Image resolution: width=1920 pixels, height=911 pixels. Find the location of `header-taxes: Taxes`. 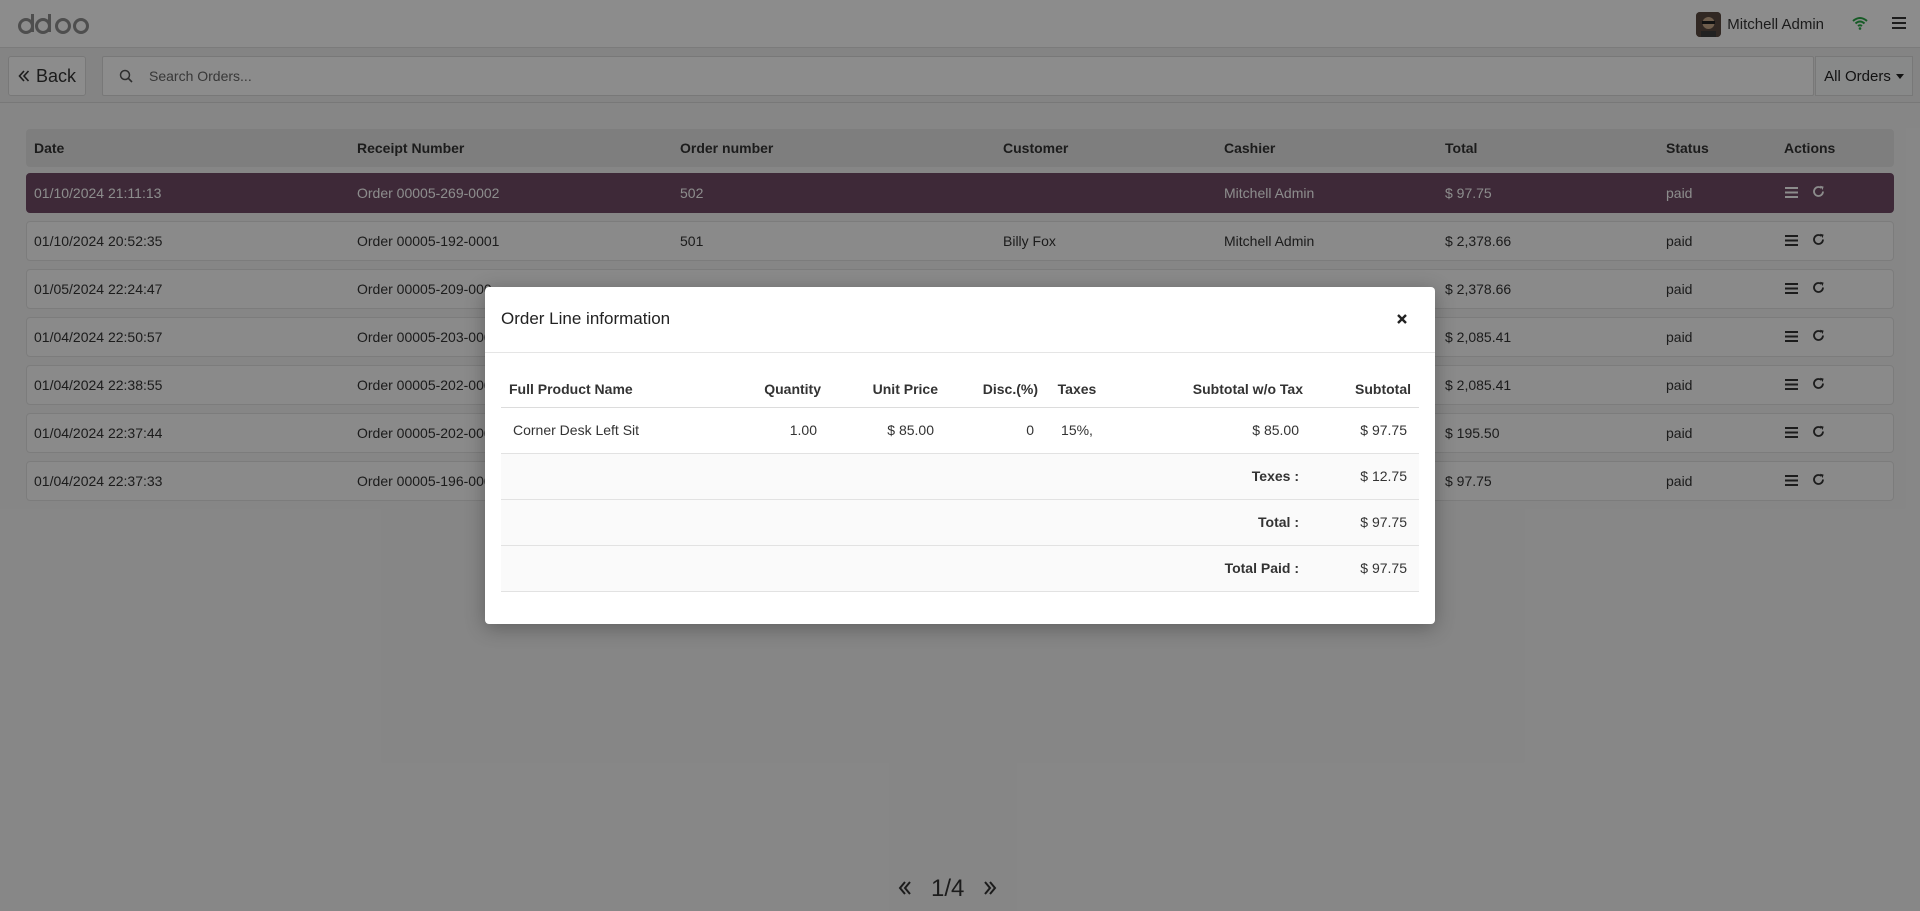

header-taxes: Taxes is located at coordinates (1077, 380).